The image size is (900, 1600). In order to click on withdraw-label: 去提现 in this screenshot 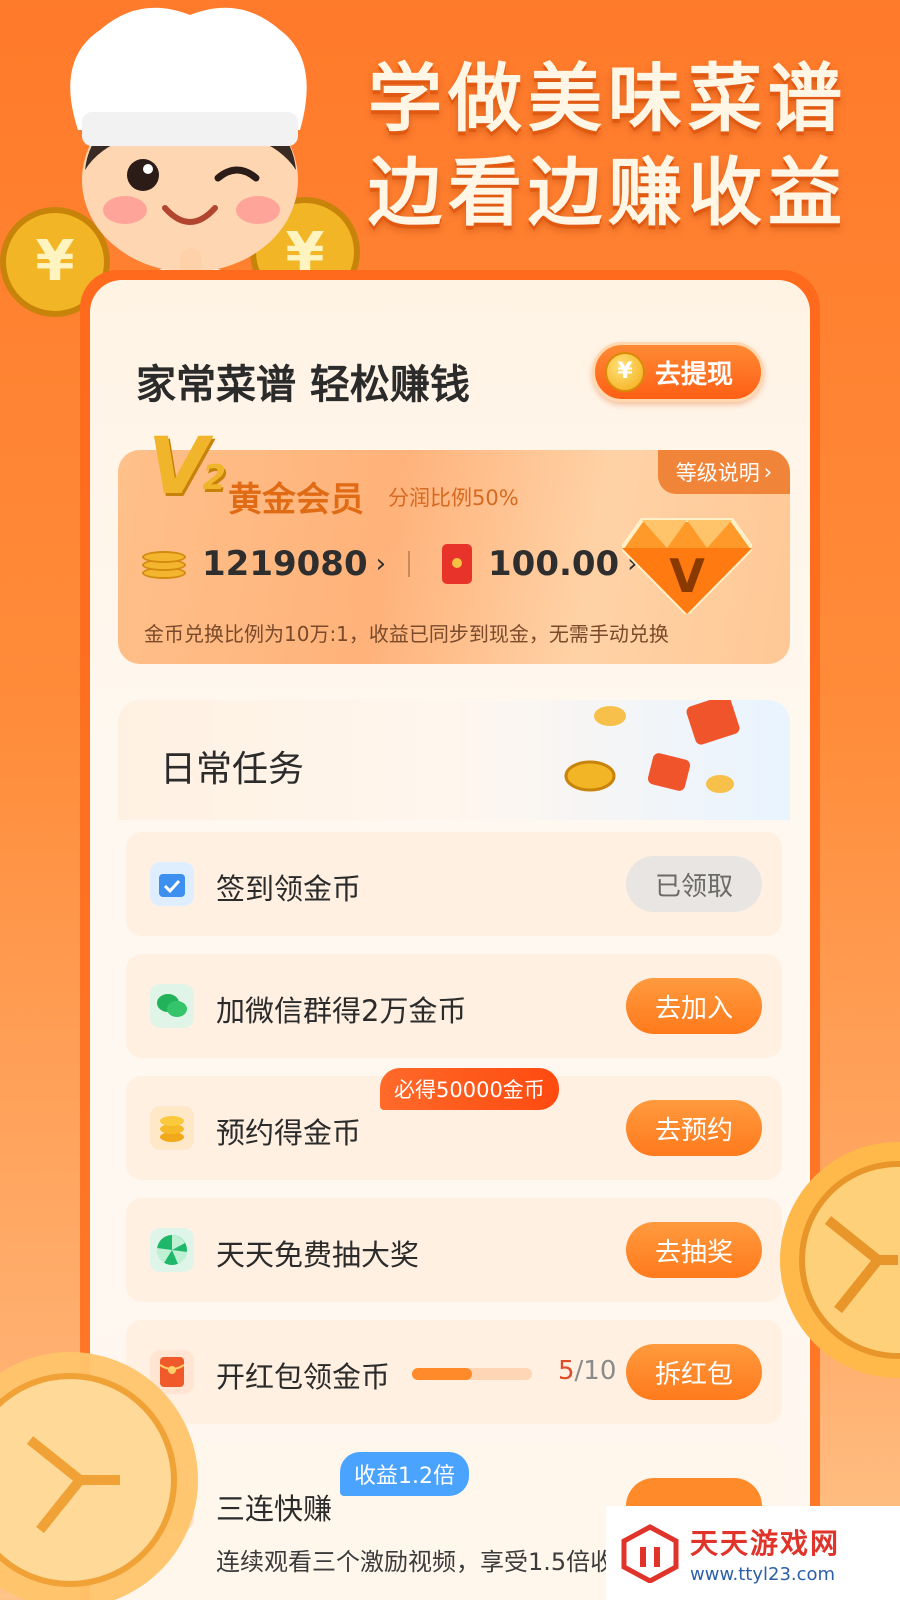, I will do `click(694, 374)`.